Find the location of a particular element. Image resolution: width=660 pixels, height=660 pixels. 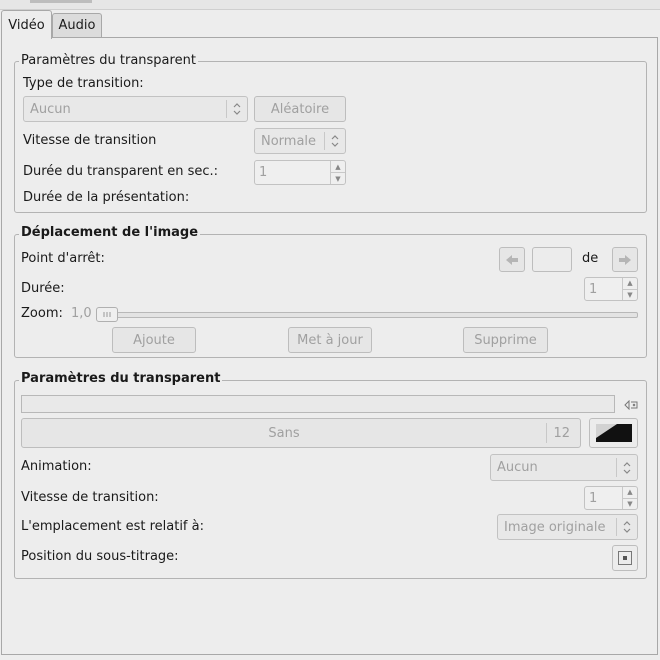

transition-speed-value: Normale is located at coordinates (289, 141).